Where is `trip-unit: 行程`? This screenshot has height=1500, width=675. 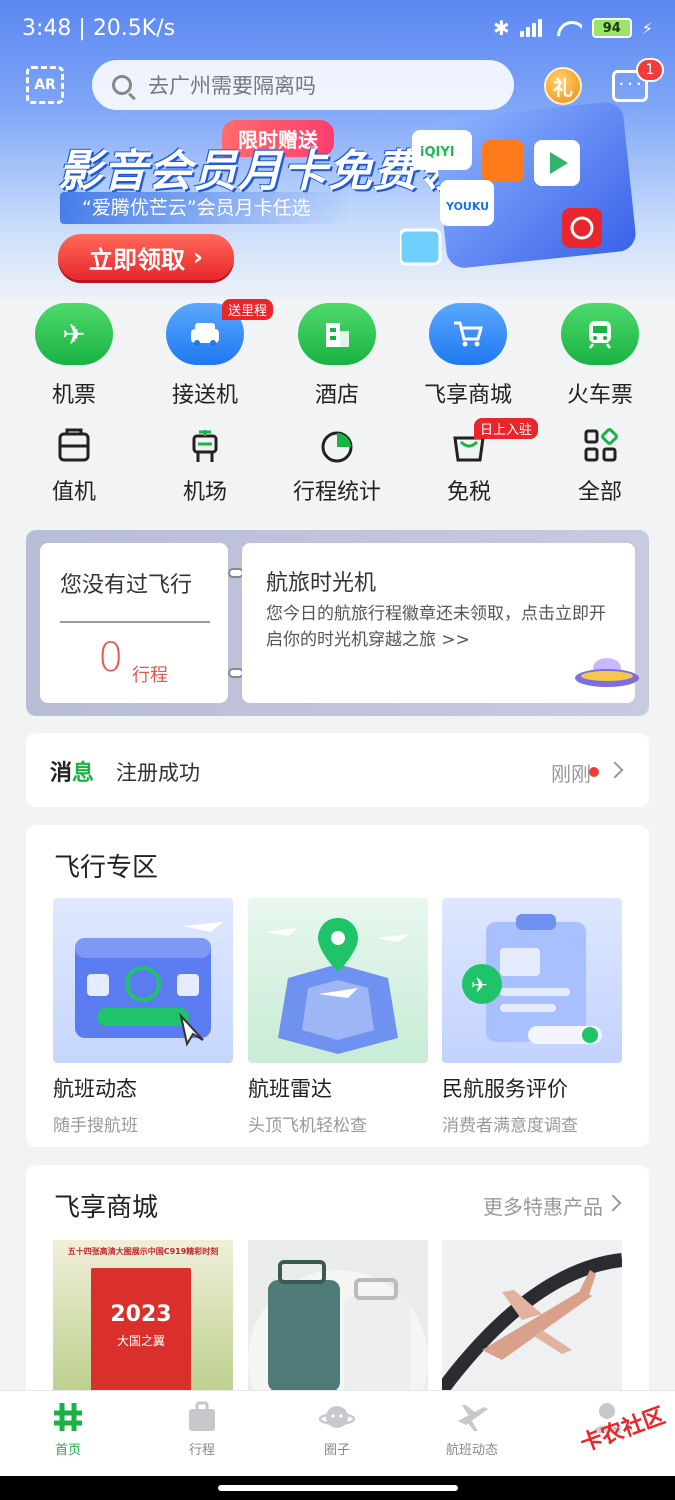 trip-unit: 行程 is located at coordinates (150, 675).